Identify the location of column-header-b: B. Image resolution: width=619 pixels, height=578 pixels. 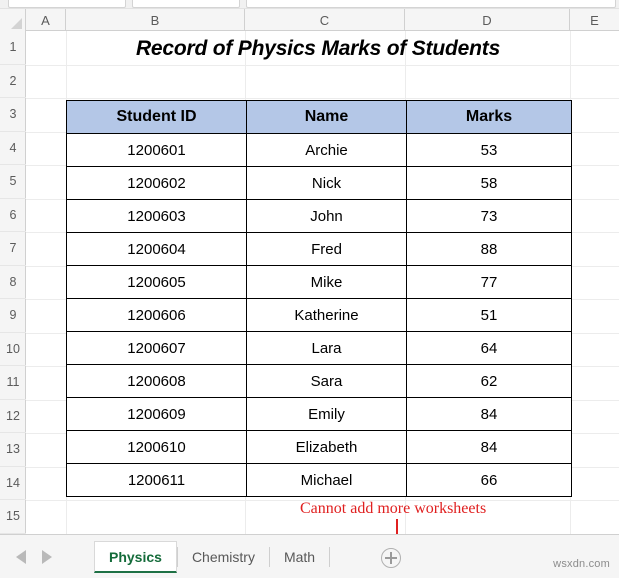
(155, 20).